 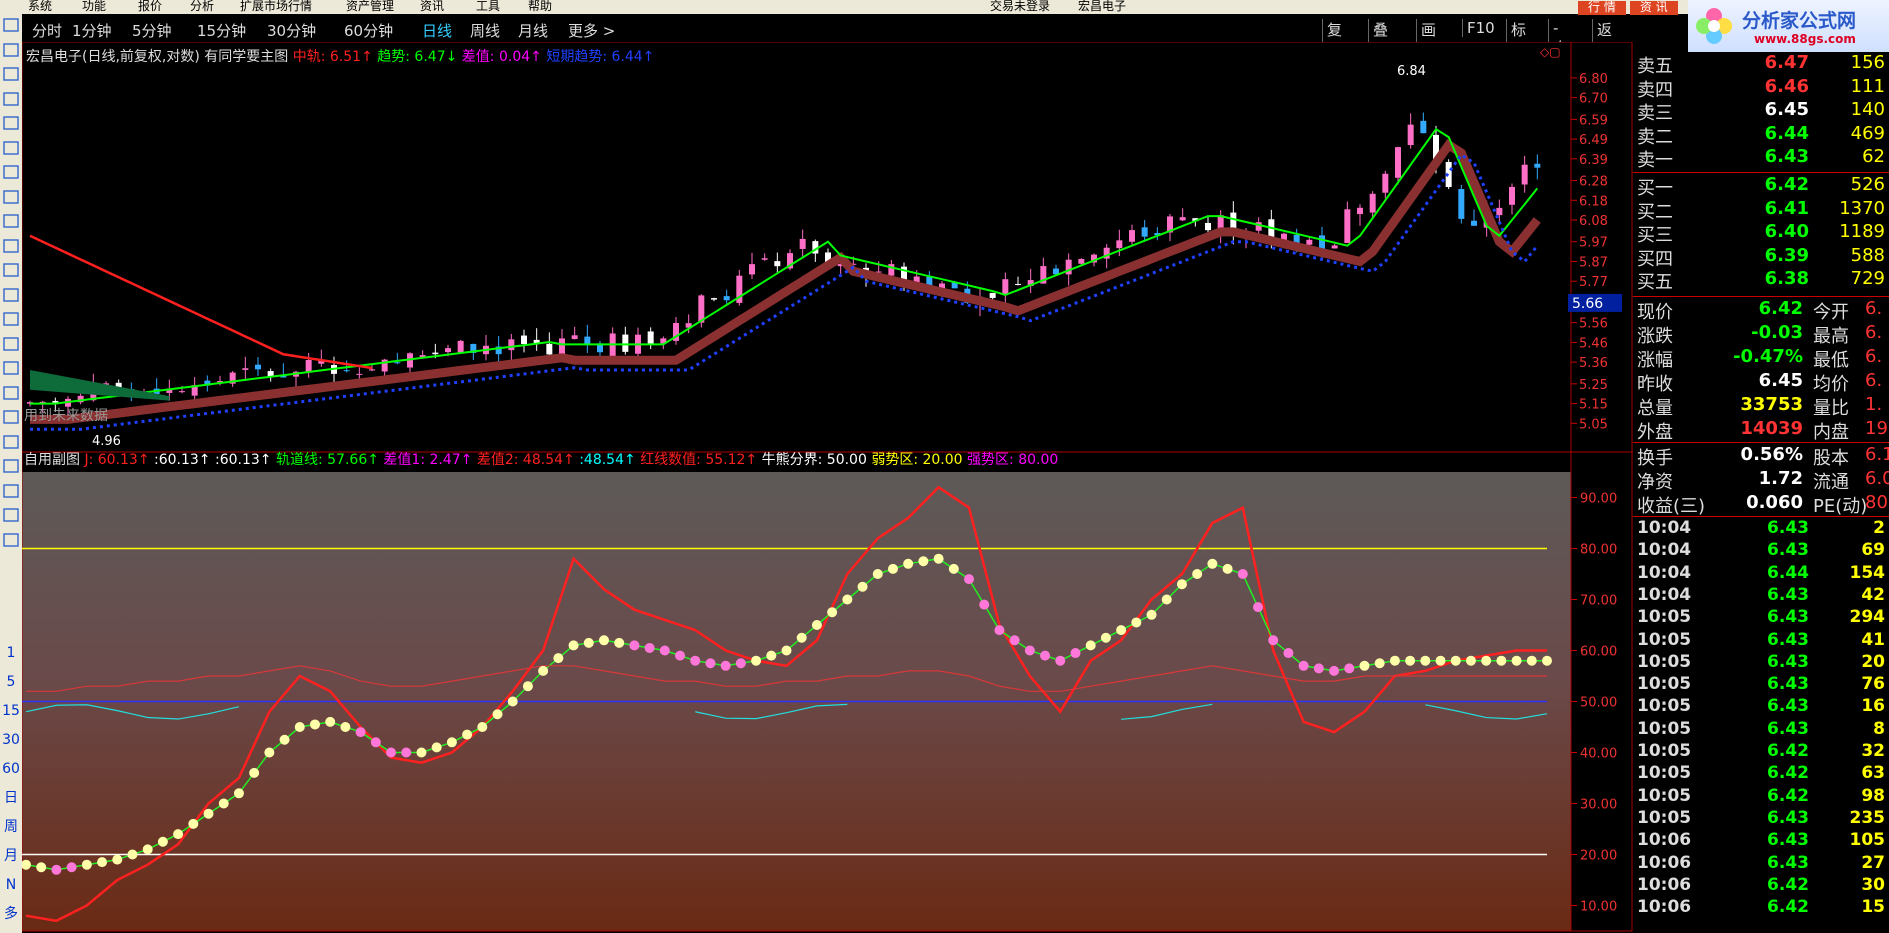 What do you see at coordinates (11, 247) in the screenshot?
I see `fund-icon` at bounding box center [11, 247].